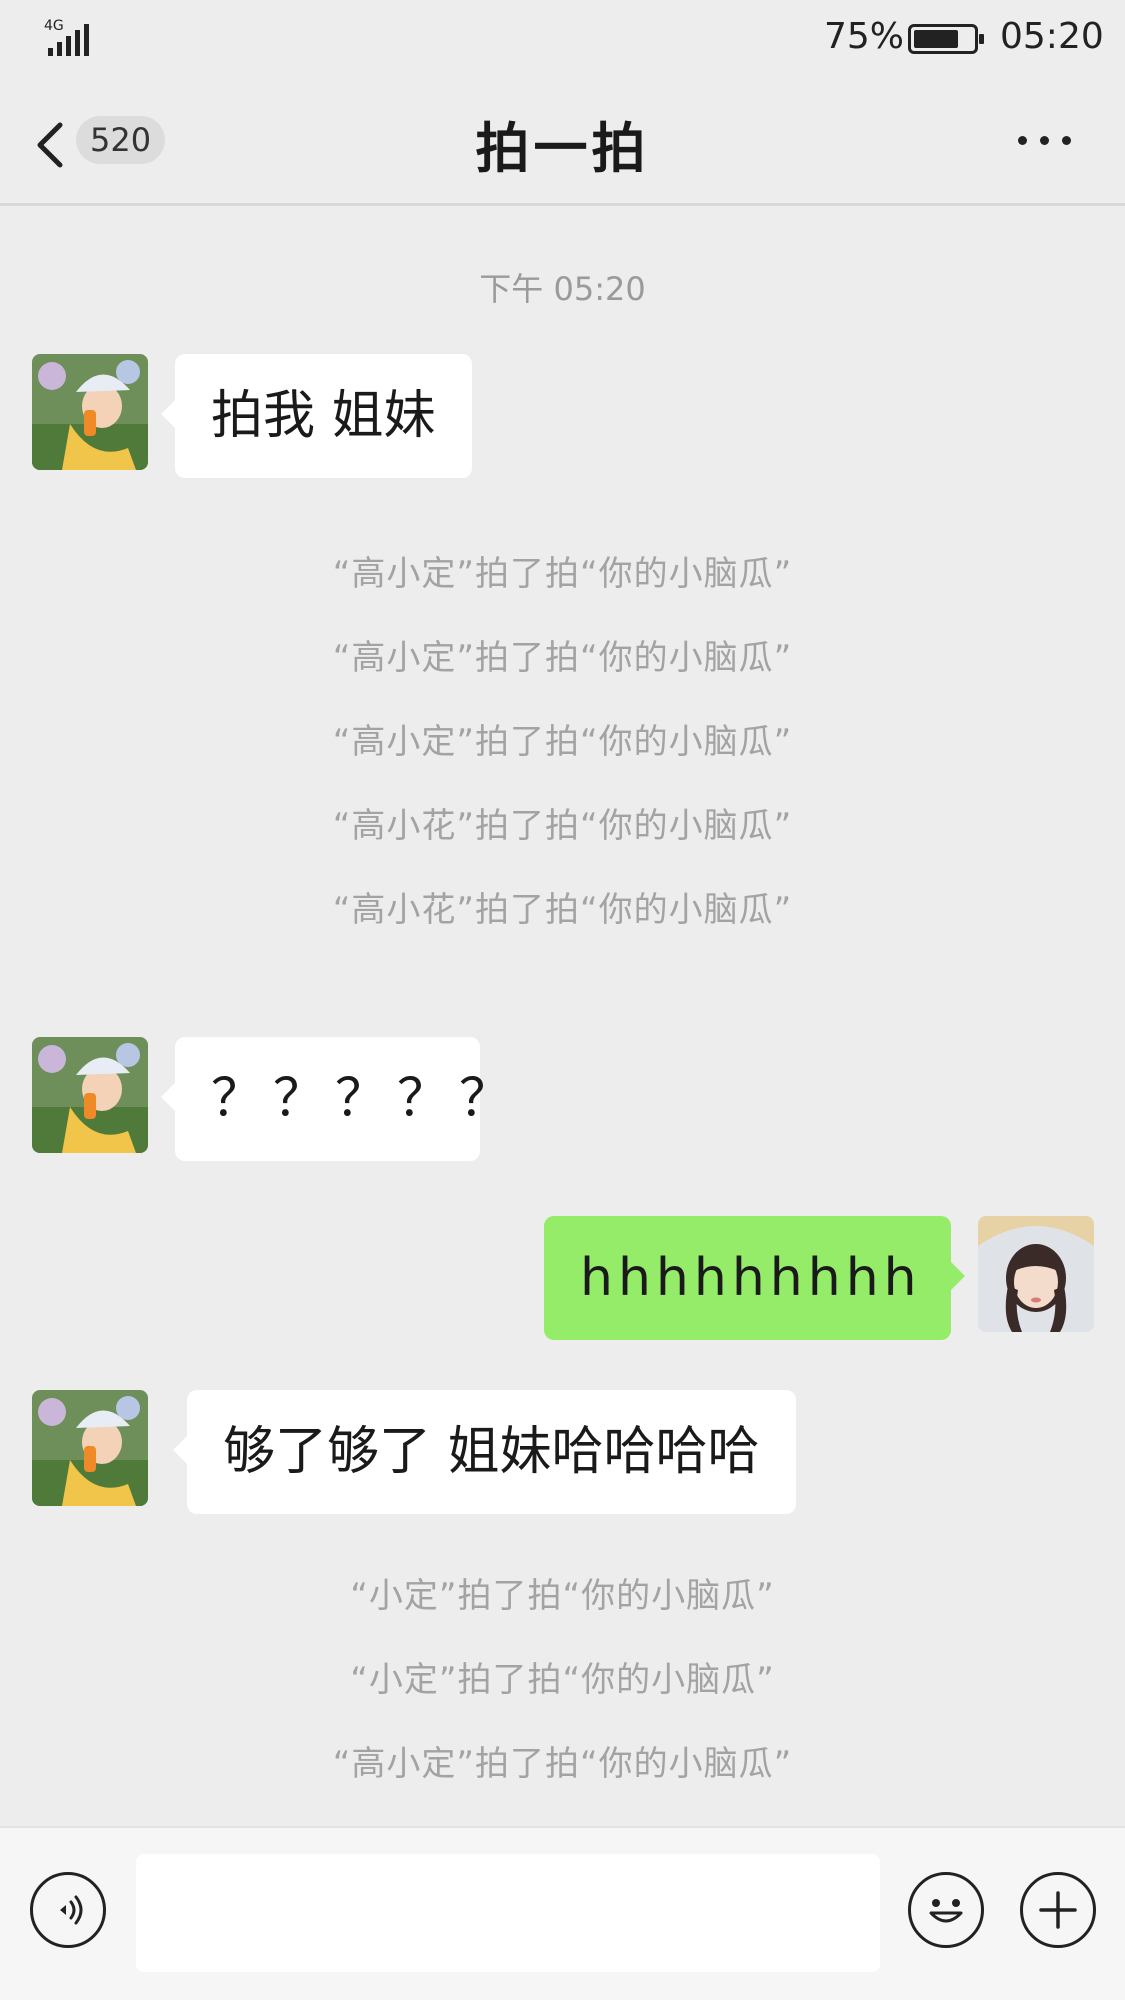  I want to click on message-bubble-sent: hhhhhhhhh, so click(754, 1278).